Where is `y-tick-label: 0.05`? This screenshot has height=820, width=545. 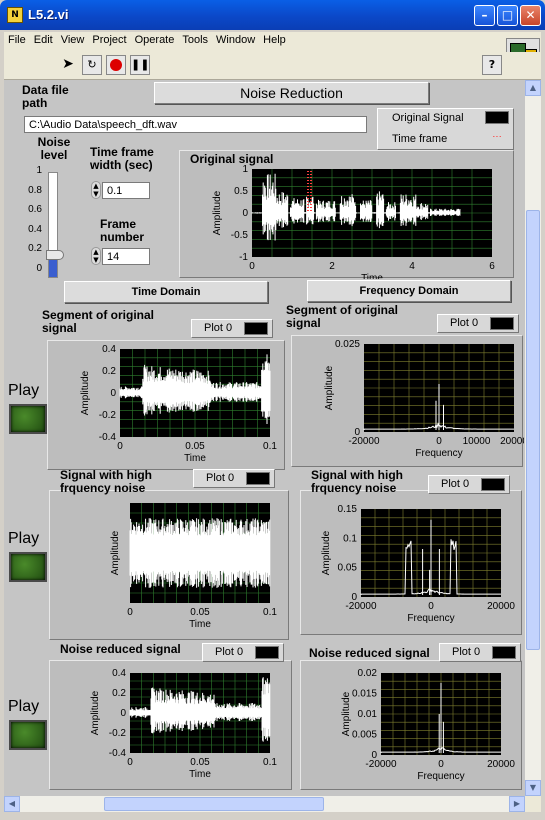 y-tick-label: 0.05 is located at coordinates (348, 568).